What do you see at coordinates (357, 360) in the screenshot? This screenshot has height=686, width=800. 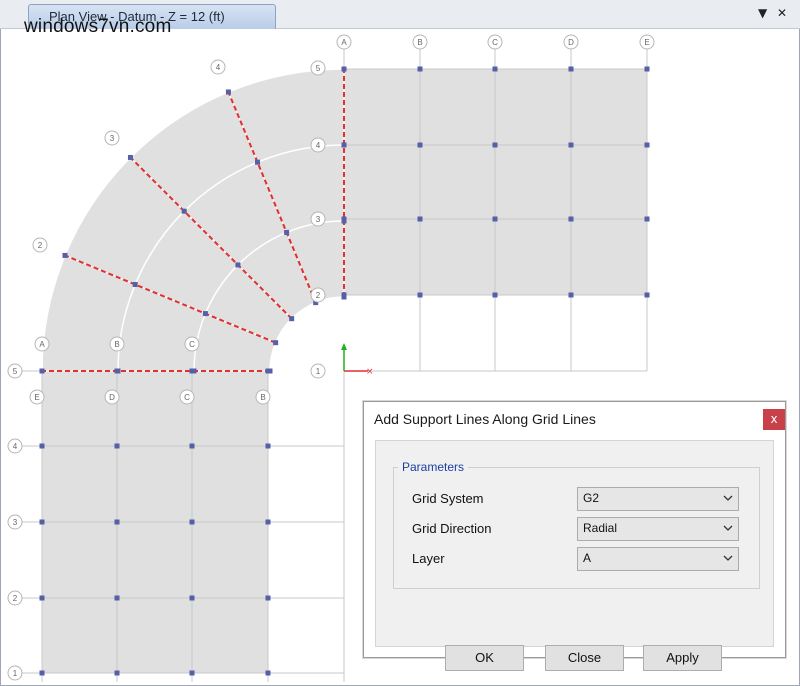 I see `origin-axes: ×` at bounding box center [357, 360].